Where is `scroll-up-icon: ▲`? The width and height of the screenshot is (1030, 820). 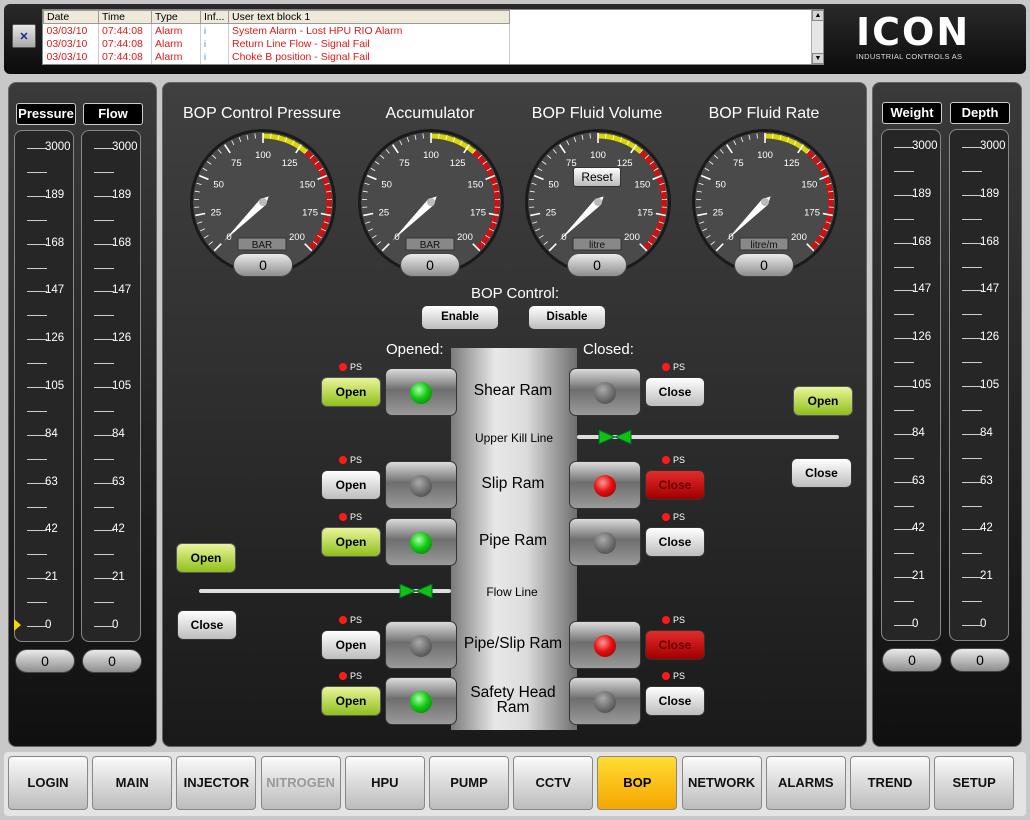 scroll-up-icon: ▲ is located at coordinates (817, 15).